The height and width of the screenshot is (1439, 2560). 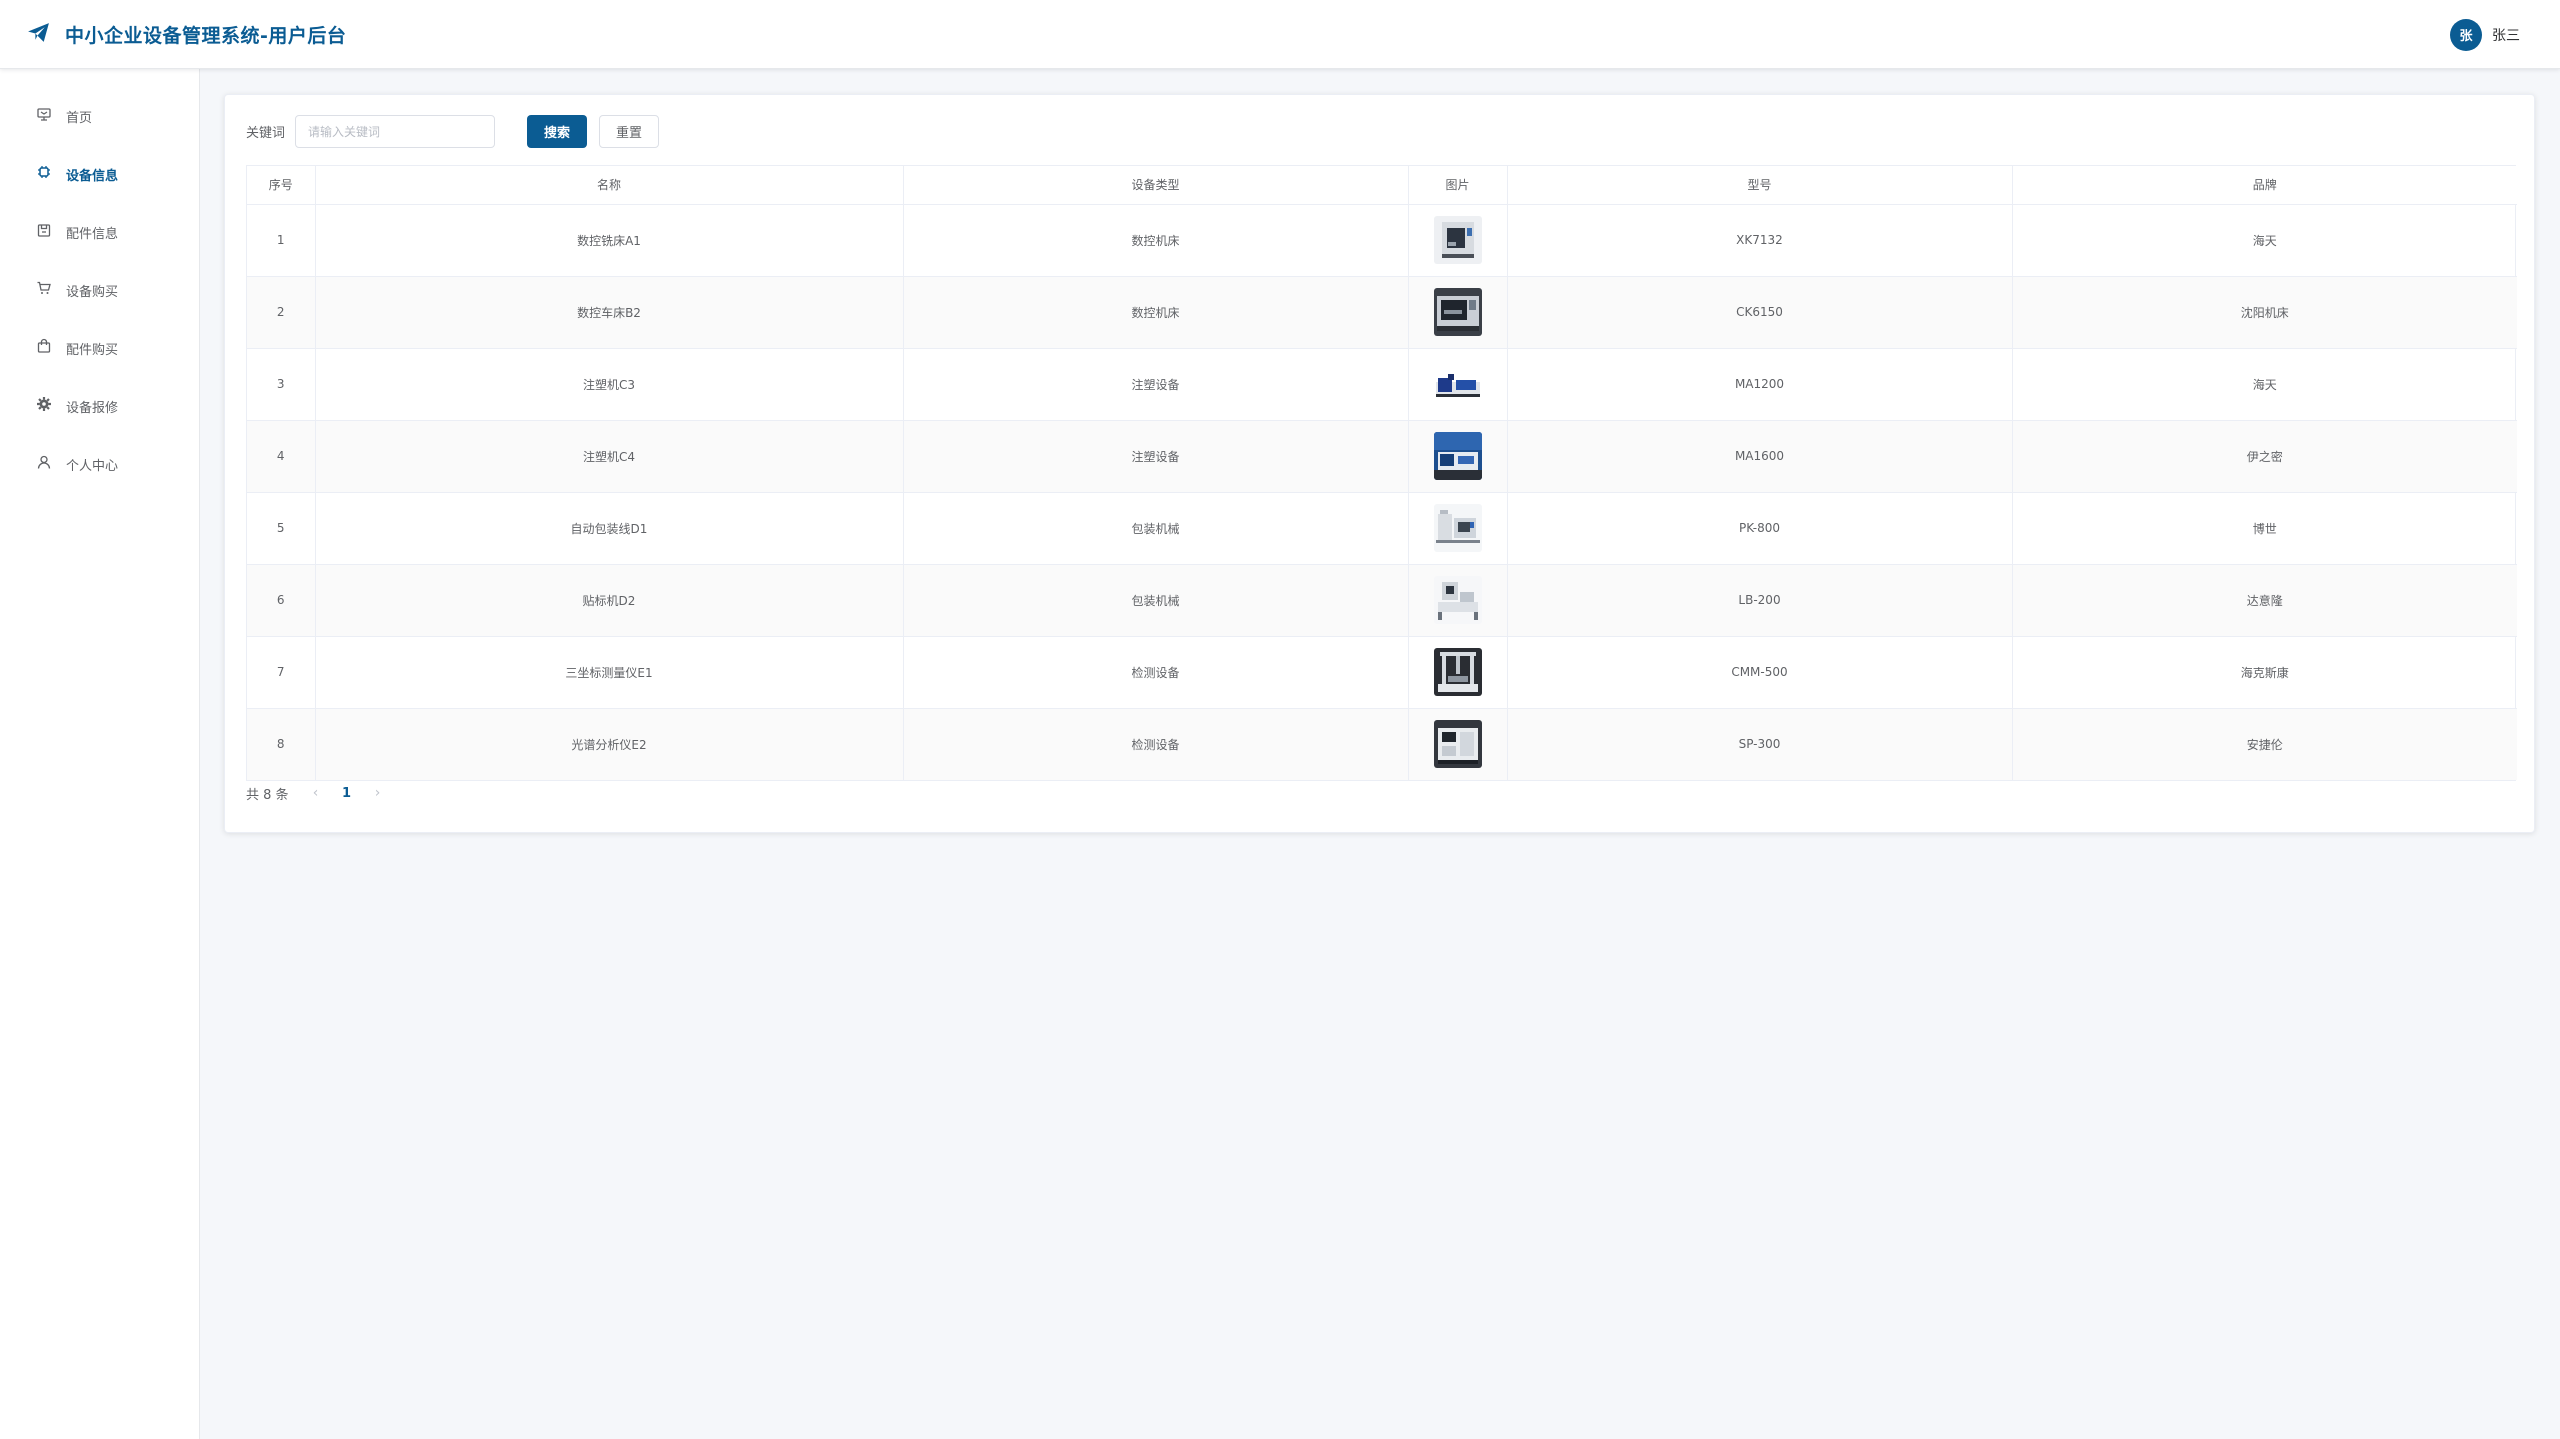 I want to click on sidebar-item-label: 设备报修, so click(x=92, y=408).